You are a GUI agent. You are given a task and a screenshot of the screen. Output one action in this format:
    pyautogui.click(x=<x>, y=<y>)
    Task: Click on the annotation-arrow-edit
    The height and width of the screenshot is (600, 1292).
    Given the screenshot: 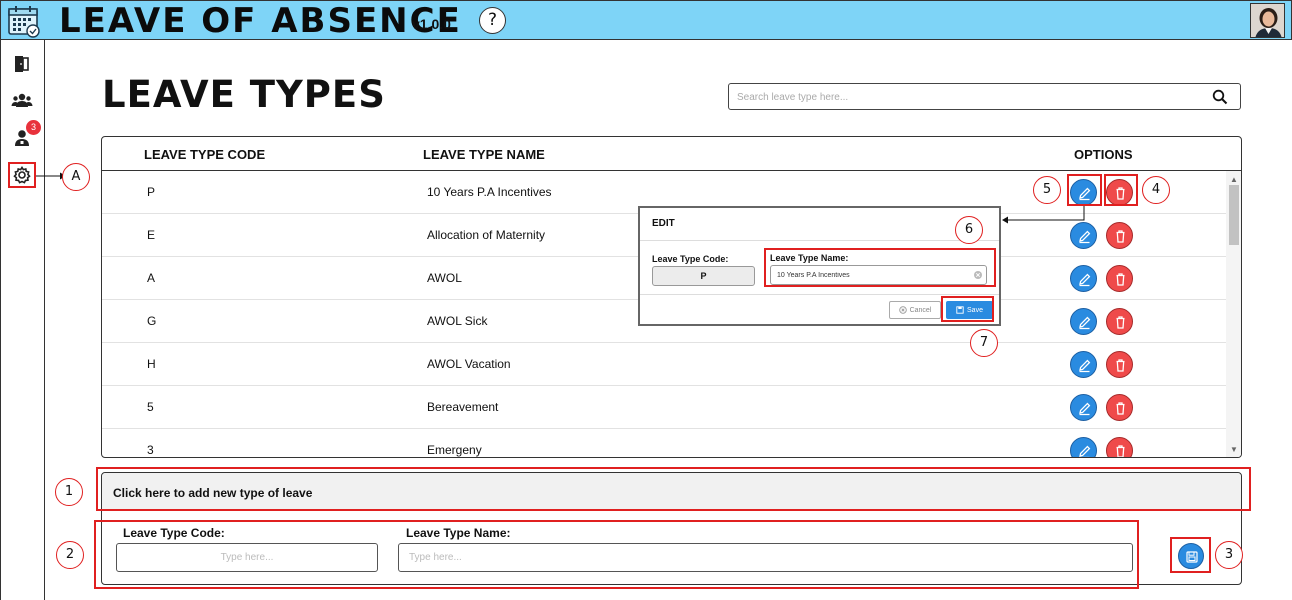 What is the action you would take?
    pyautogui.click(x=1043, y=215)
    